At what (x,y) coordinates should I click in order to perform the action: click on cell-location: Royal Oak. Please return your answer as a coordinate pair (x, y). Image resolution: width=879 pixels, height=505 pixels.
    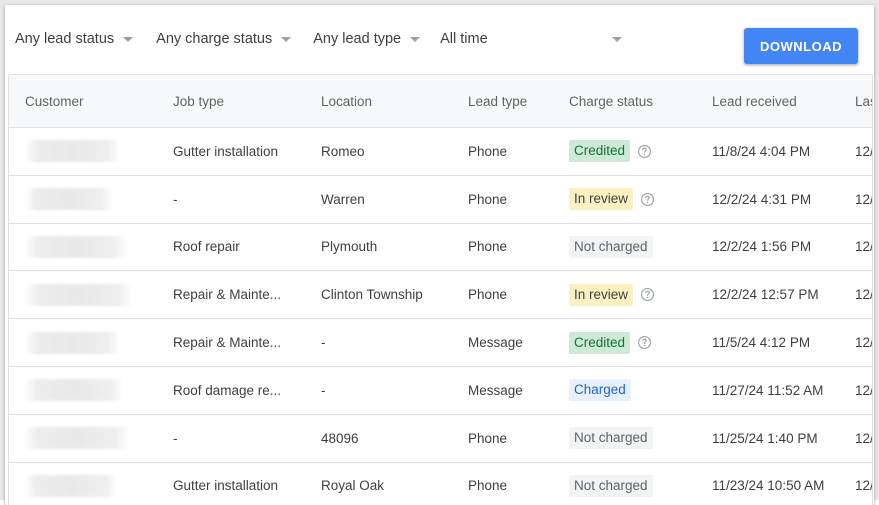
    Looking at the image, I should click on (378, 483).